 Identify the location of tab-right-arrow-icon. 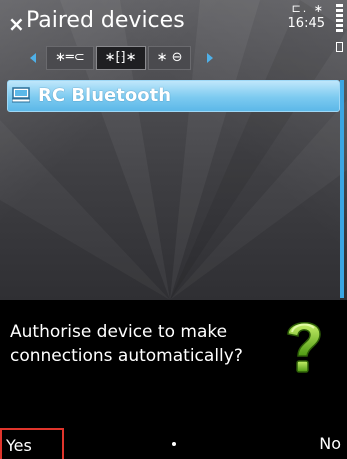
(210, 58).